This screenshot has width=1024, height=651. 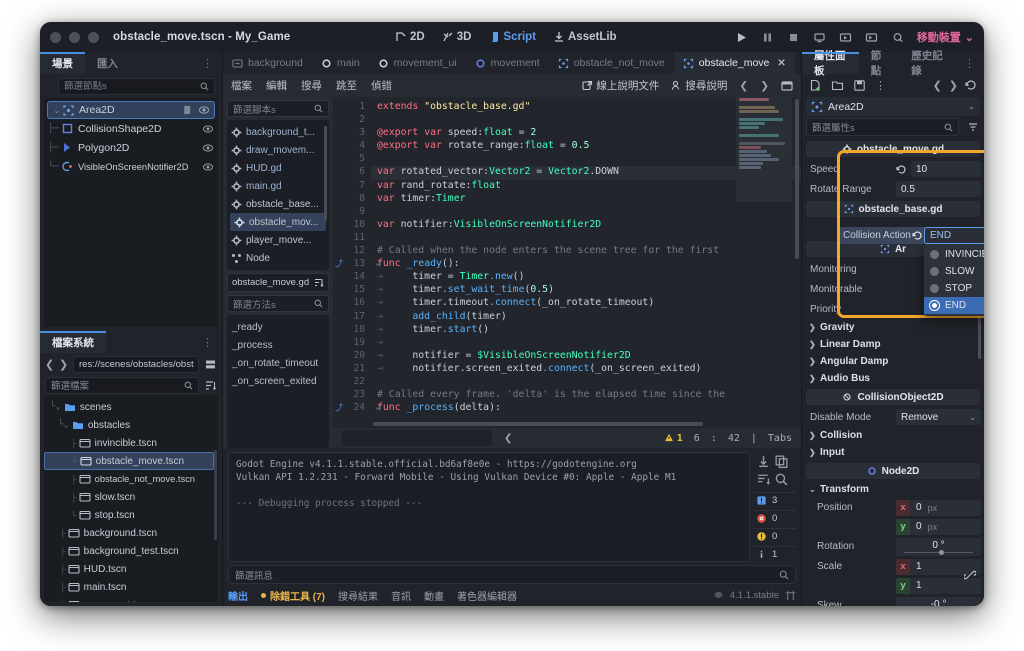 What do you see at coordinates (763, 479) in the screenshot?
I see `collapse-icon` at bounding box center [763, 479].